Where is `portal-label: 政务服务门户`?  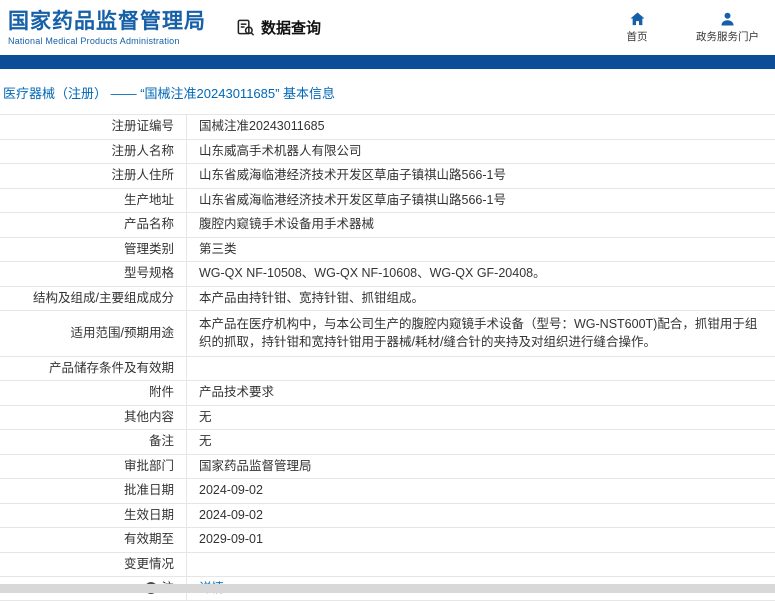
portal-label: 政务服务门户 is located at coordinates (727, 36).